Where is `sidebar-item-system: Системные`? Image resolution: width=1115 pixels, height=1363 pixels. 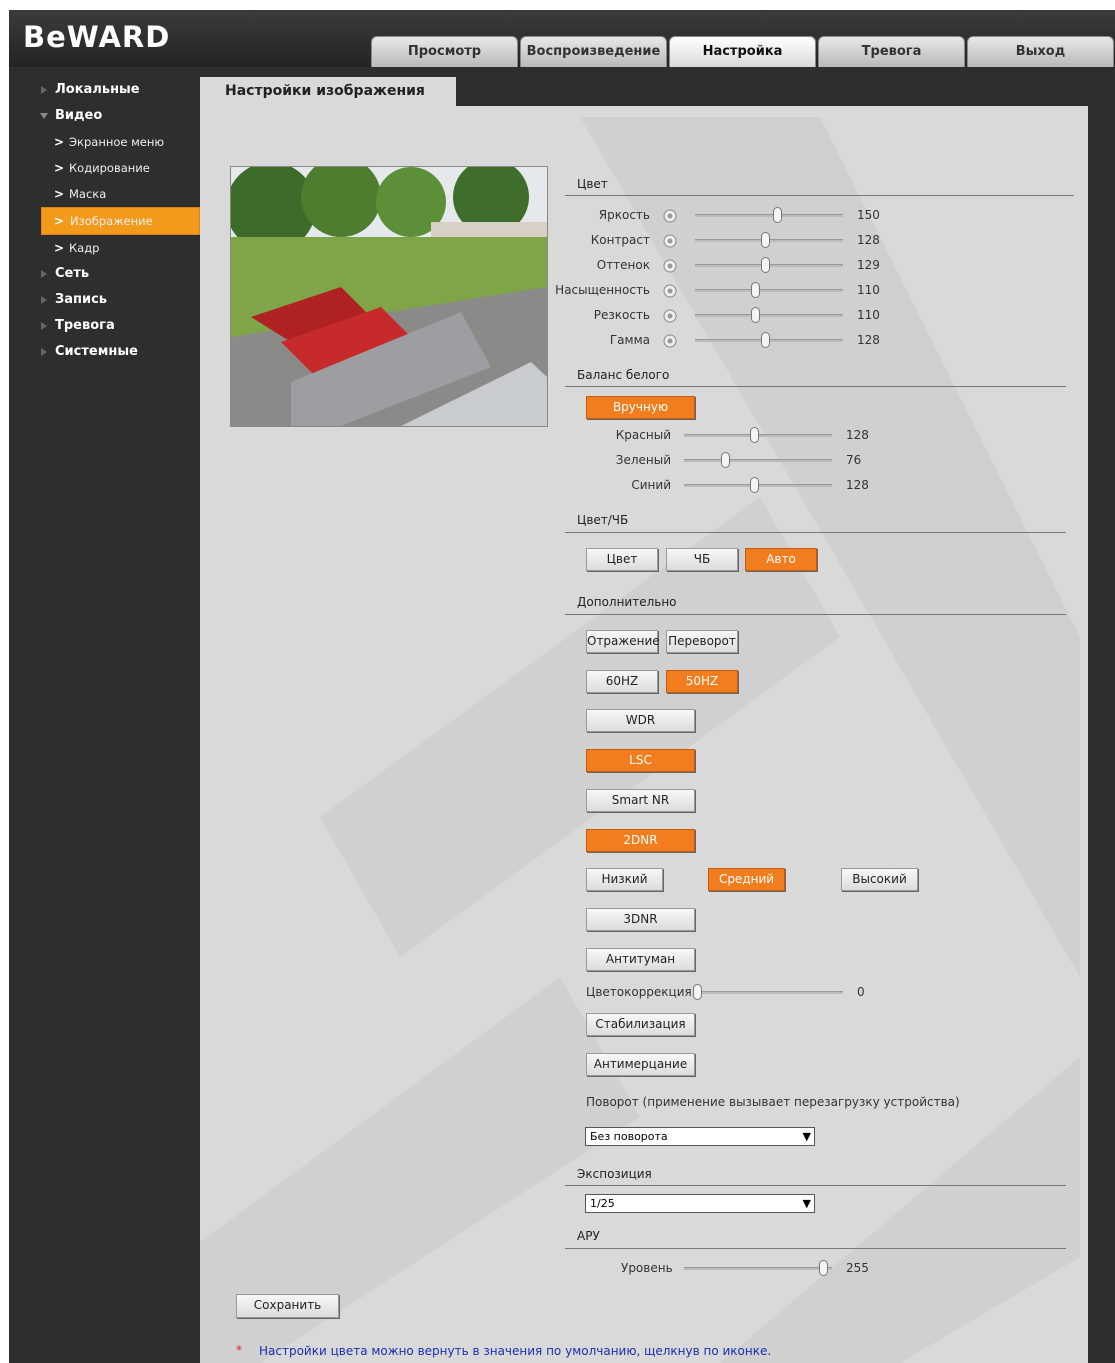
sidebar-item-system: Системные is located at coordinates (104, 352).